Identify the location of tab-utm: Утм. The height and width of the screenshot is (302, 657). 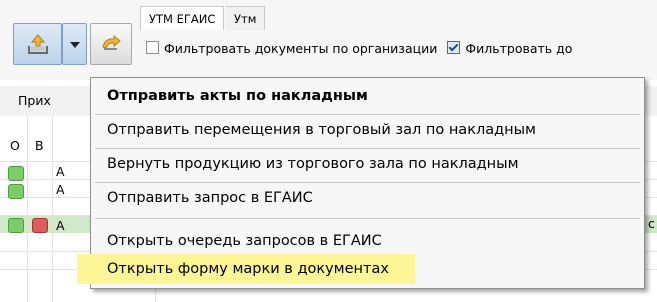
(246, 18).